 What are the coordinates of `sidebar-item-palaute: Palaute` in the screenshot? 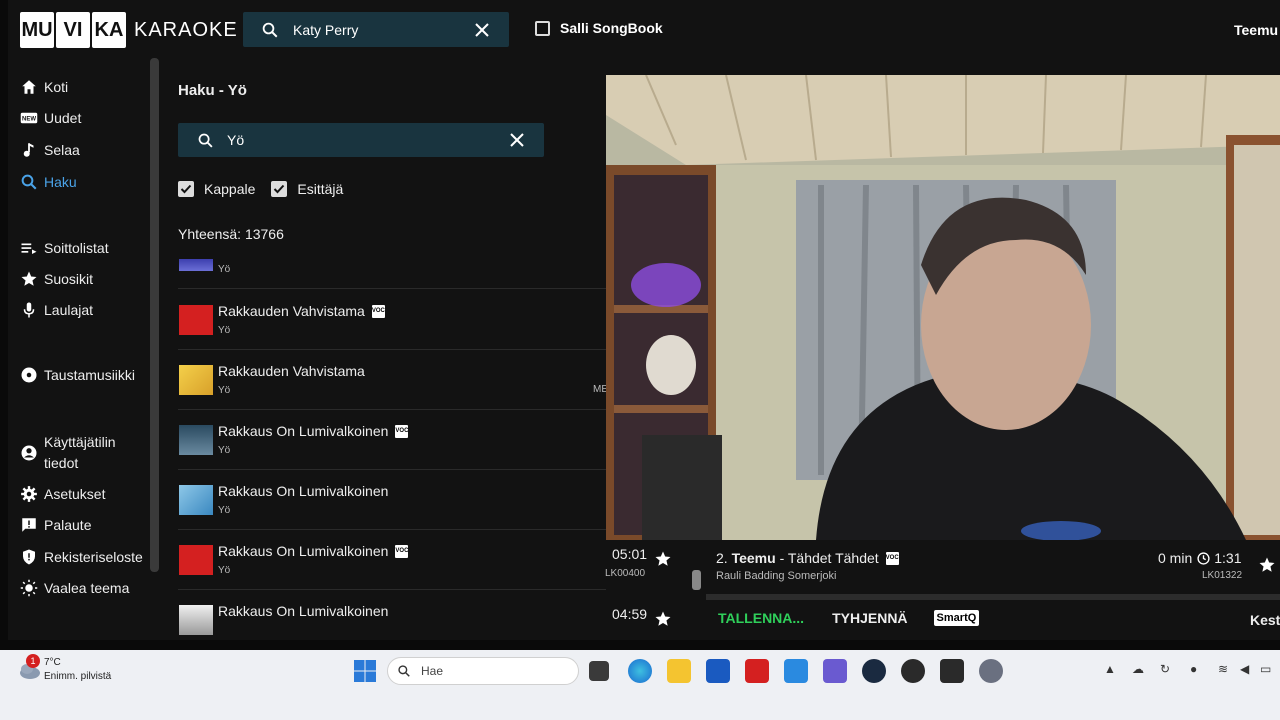 It's located at (55, 525).